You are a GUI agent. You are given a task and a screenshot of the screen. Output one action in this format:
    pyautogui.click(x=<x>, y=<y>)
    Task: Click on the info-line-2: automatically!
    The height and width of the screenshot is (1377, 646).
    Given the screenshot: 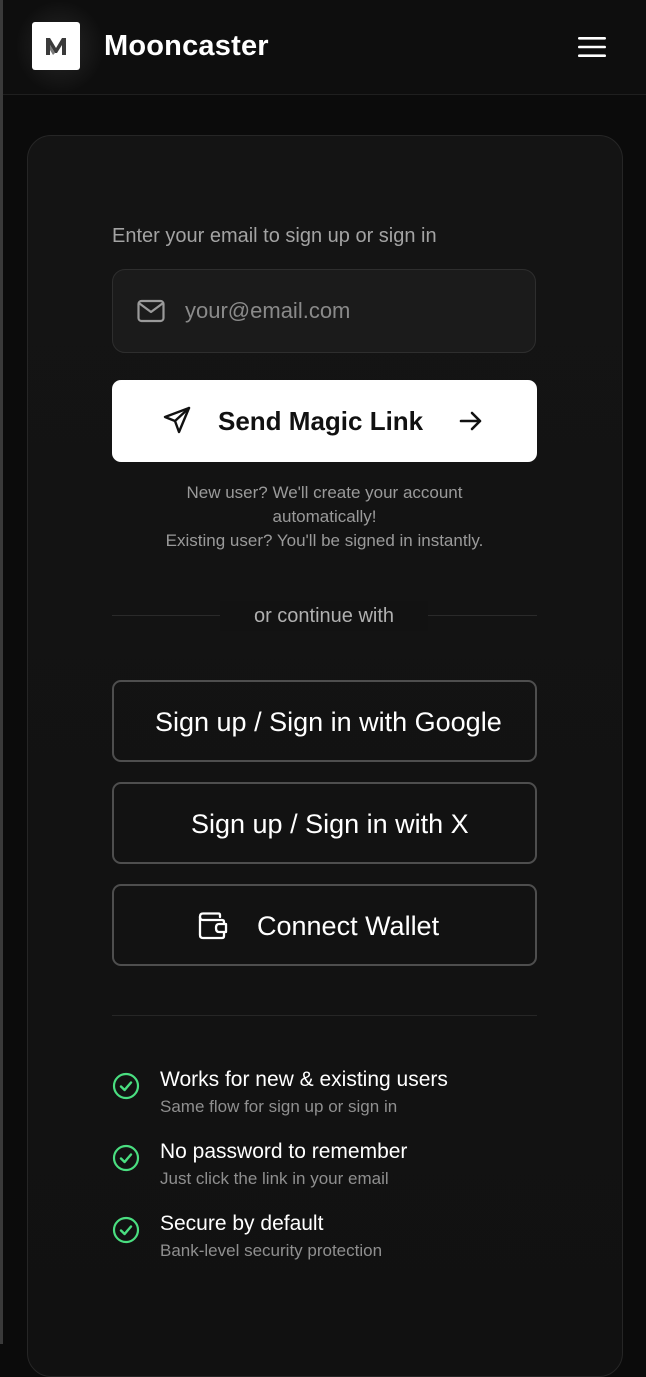 What is the action you would take?
    pyautogui.click(x=324, y=516)
    